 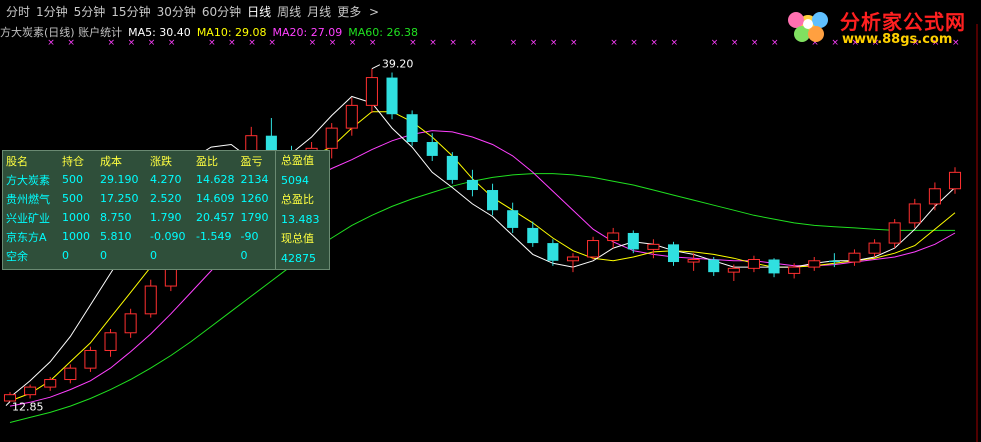 I want to click on table-header-row: 股名 持仓 成本 涨跌 盈比 盈亏, so click(x=142, y=160).